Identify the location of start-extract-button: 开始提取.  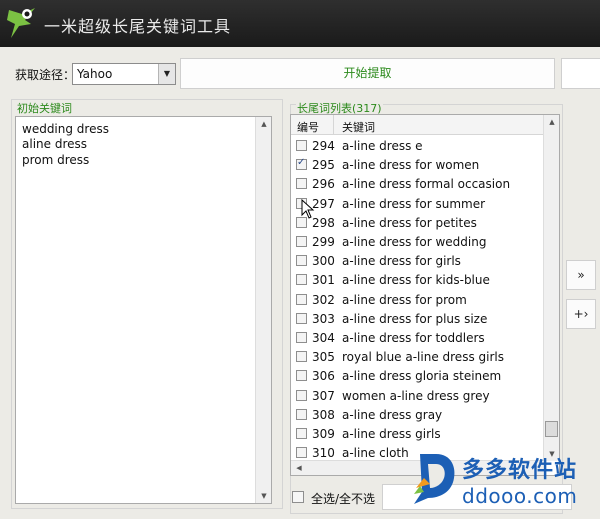
(367, 73).